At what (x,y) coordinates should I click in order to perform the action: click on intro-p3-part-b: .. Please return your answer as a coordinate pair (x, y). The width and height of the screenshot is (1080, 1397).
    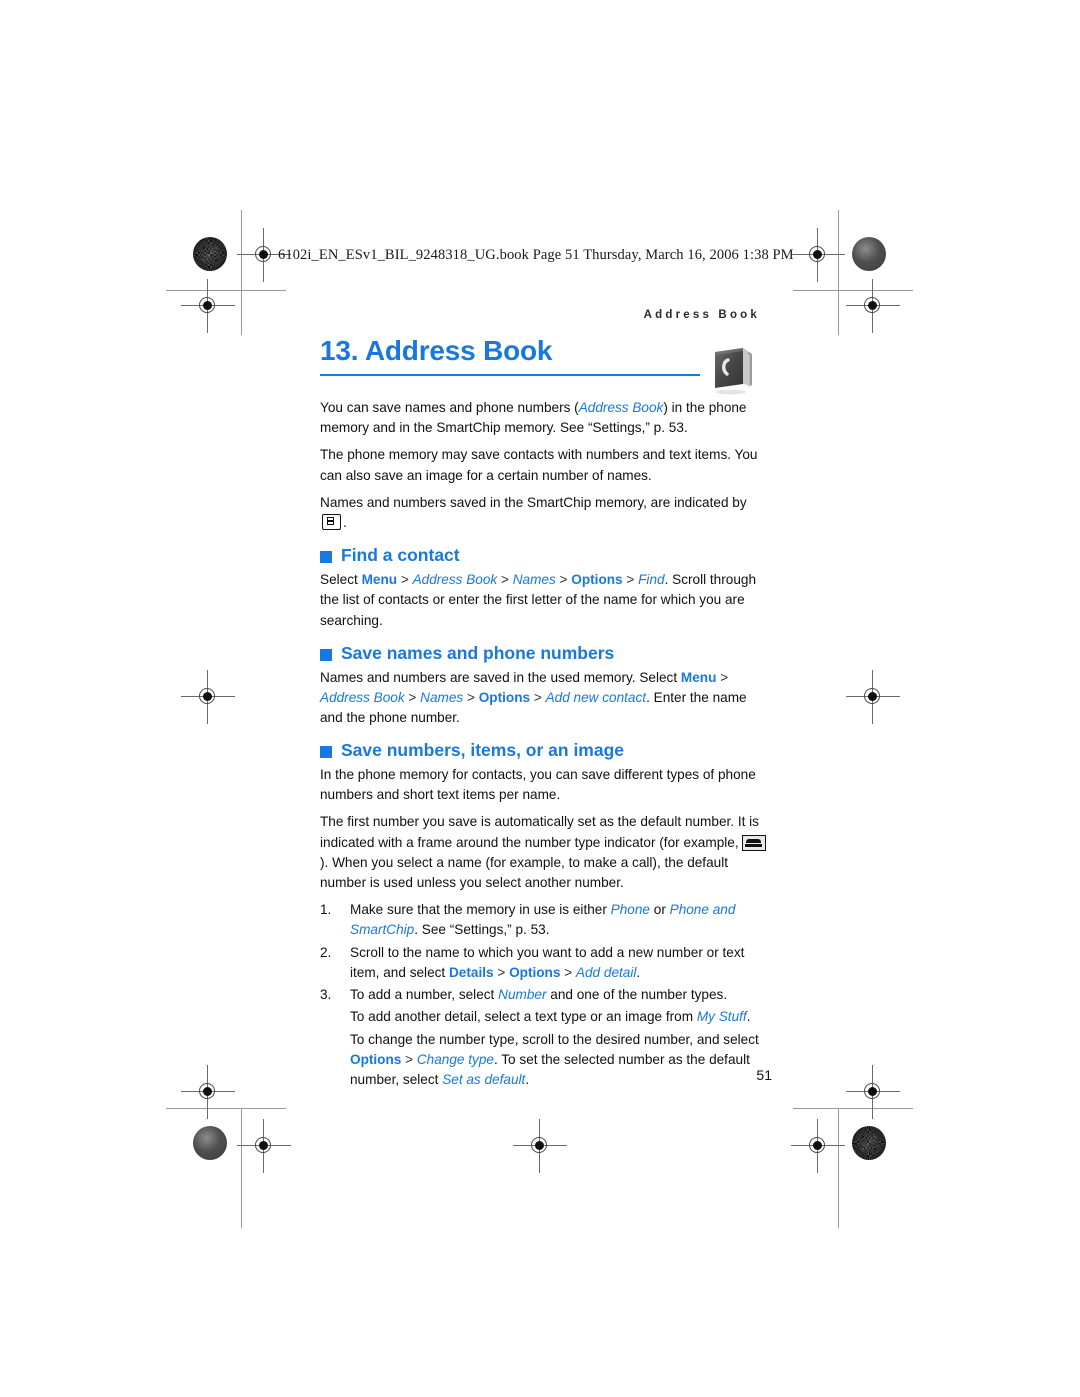
    Looking at the image, I should click on (345, 523).